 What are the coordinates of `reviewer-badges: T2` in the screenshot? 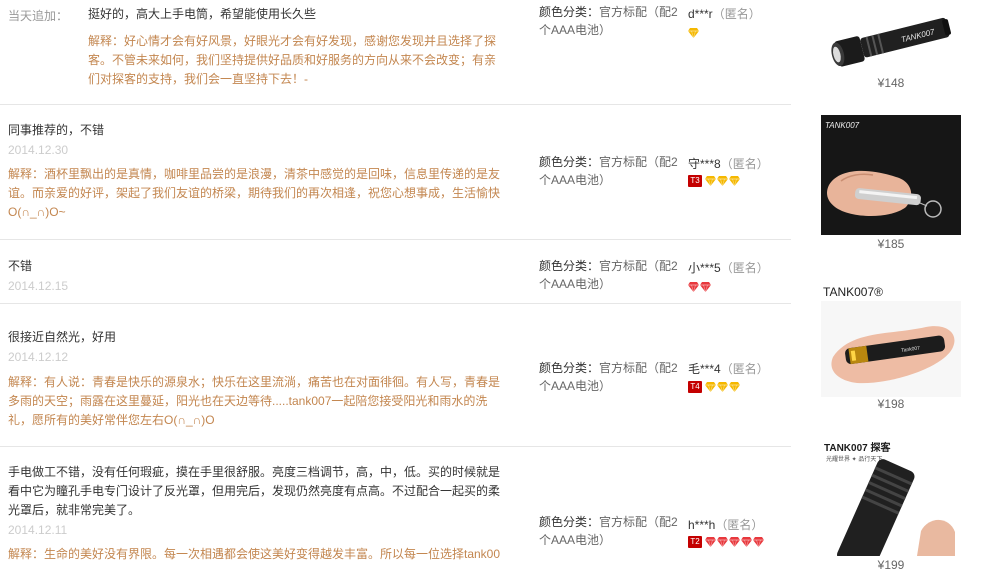 It's located at (726, 542).